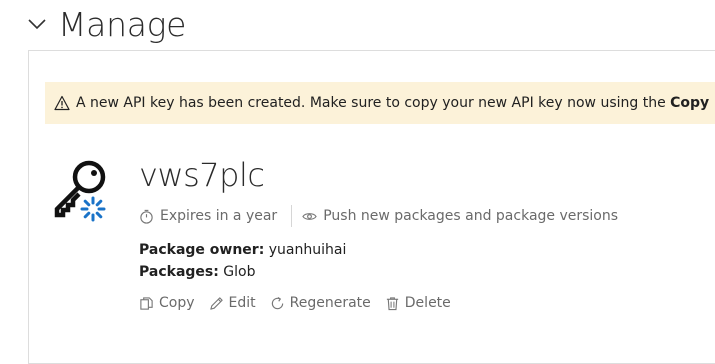 Image resolution: width=715 pixels, height=364 pixels. Describe the element at coordinates (122, 24) in the screenshot. I see `section-title: Manage` at that location.